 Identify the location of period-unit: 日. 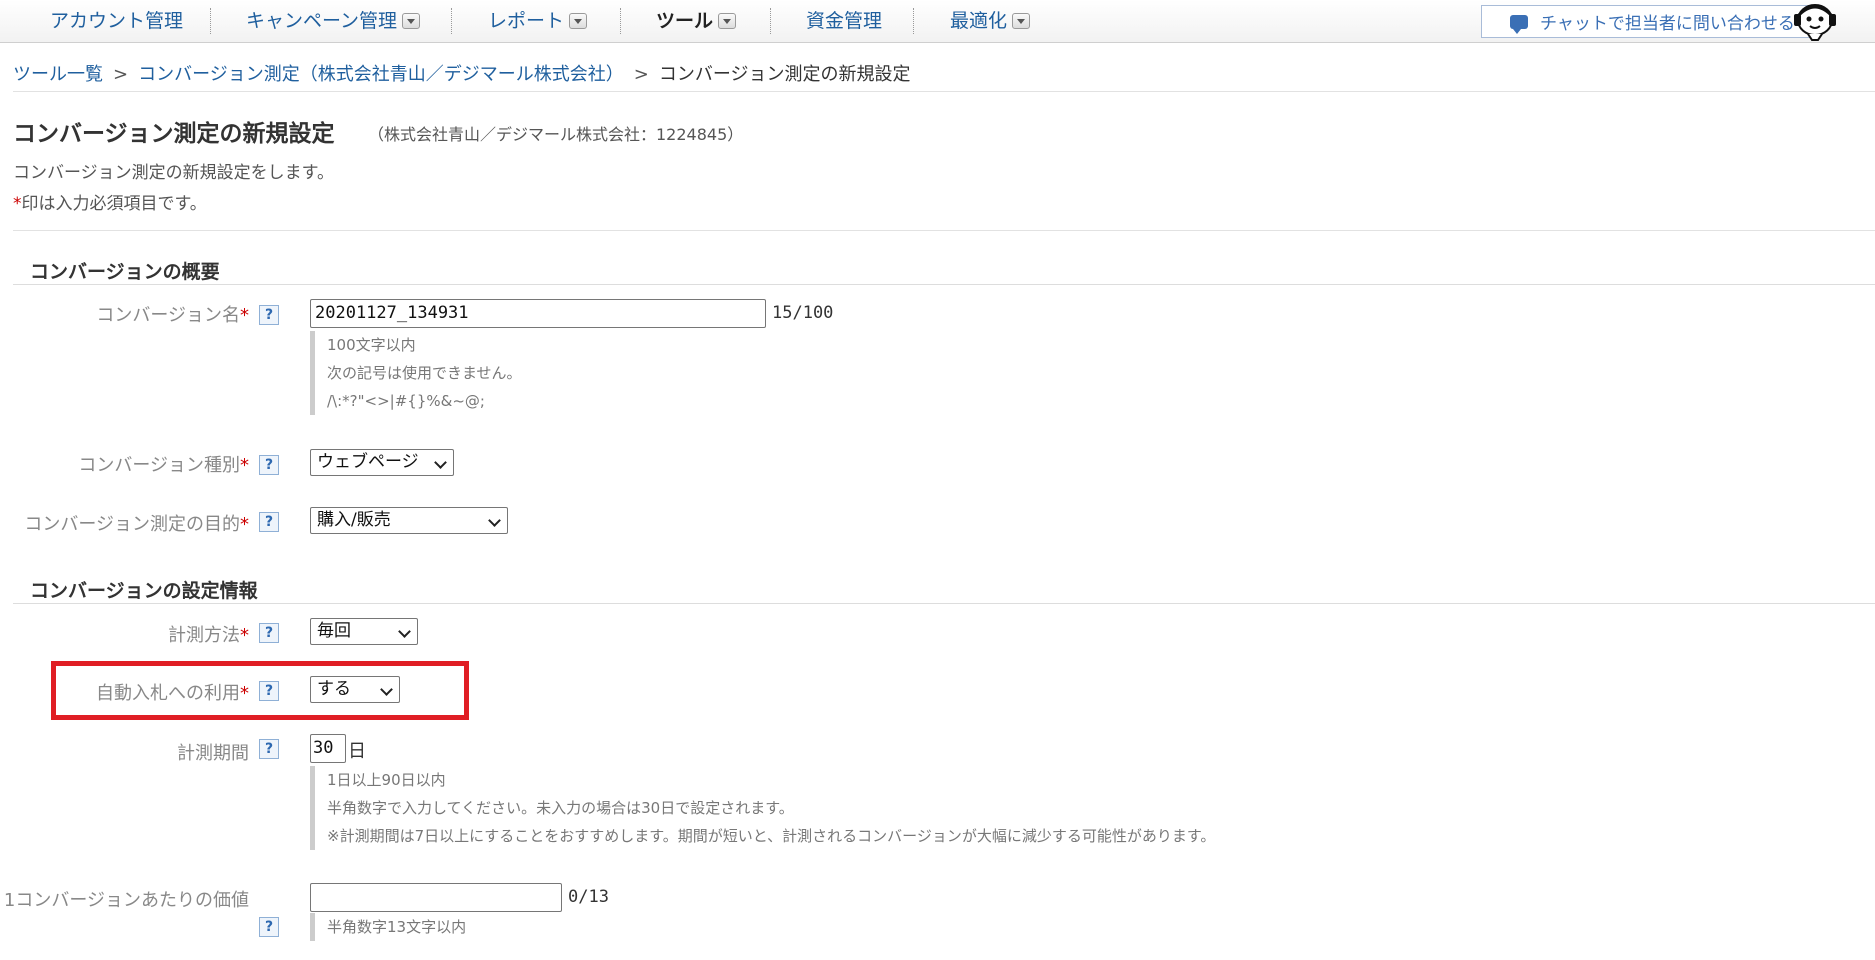
(357, 751).